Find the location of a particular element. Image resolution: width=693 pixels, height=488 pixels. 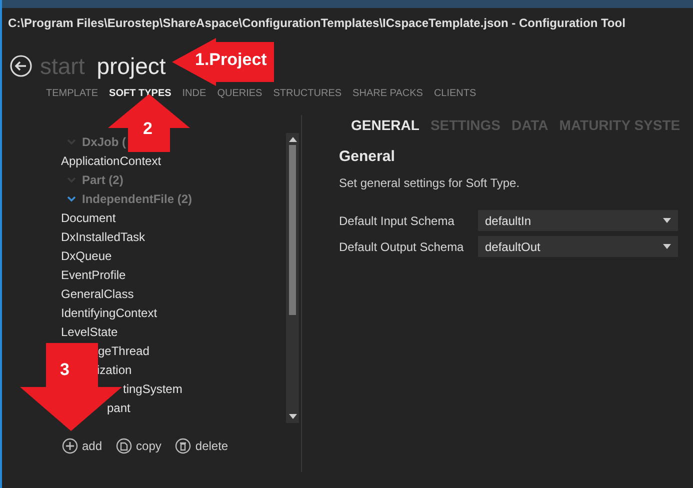

scrollbar is located at coordinates (292, 277).